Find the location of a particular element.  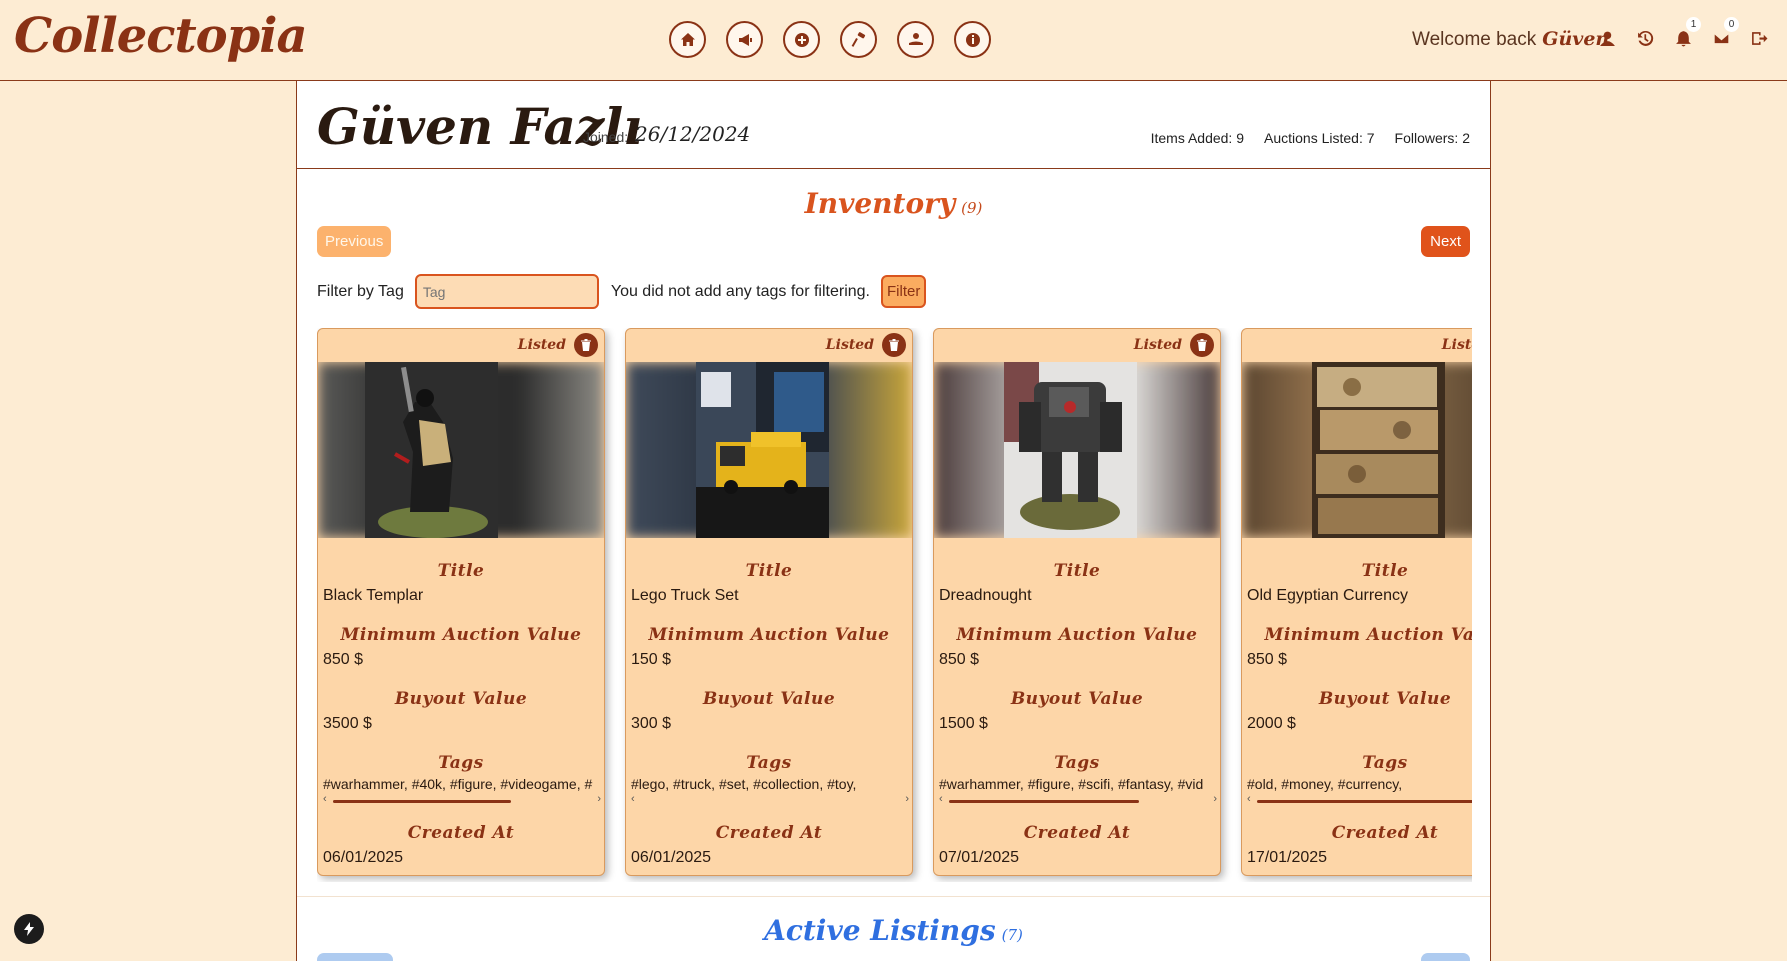

auction-gavel-icon is located at coordinates (858, 39).